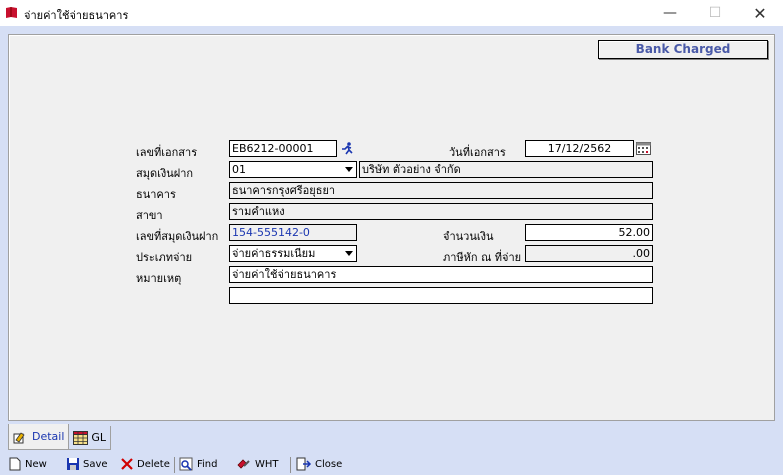  I want to click on minimize-button: —, so click(670, 13).